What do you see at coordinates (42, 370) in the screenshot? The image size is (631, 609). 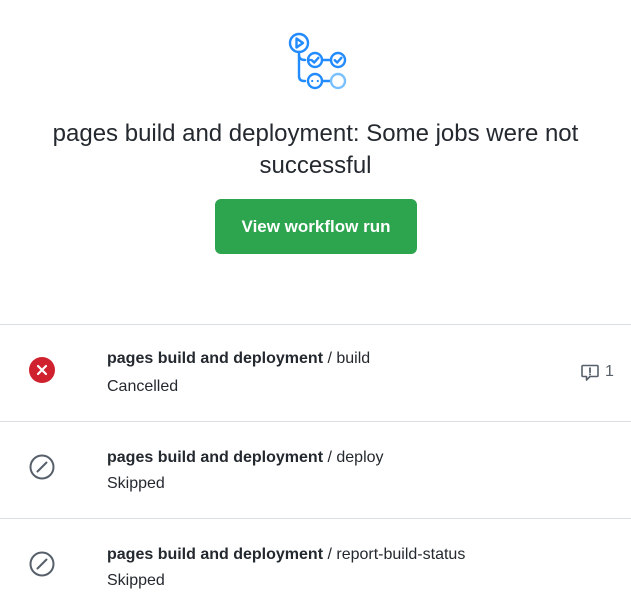 I see `x-circle-fill-icon` at bounding box center [42, 370].